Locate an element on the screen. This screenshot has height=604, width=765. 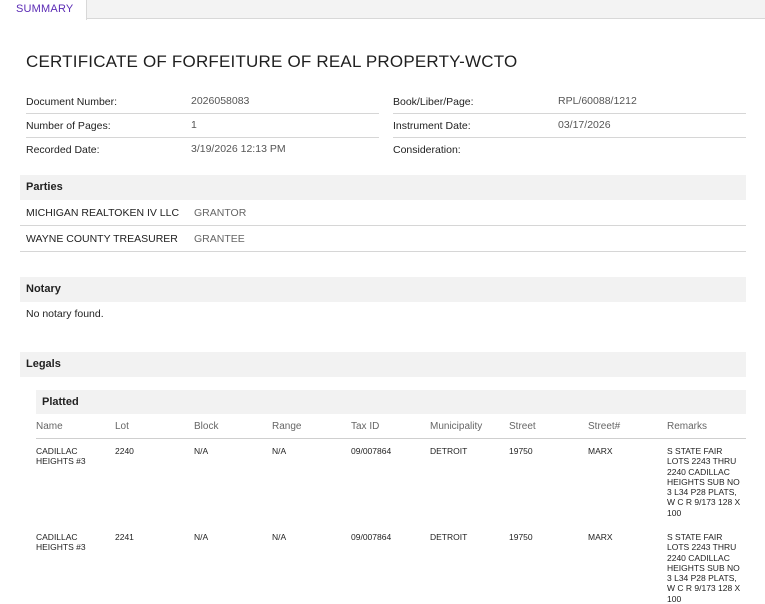
tab-bar: SUMMARY is located at coordinates (382, 10).